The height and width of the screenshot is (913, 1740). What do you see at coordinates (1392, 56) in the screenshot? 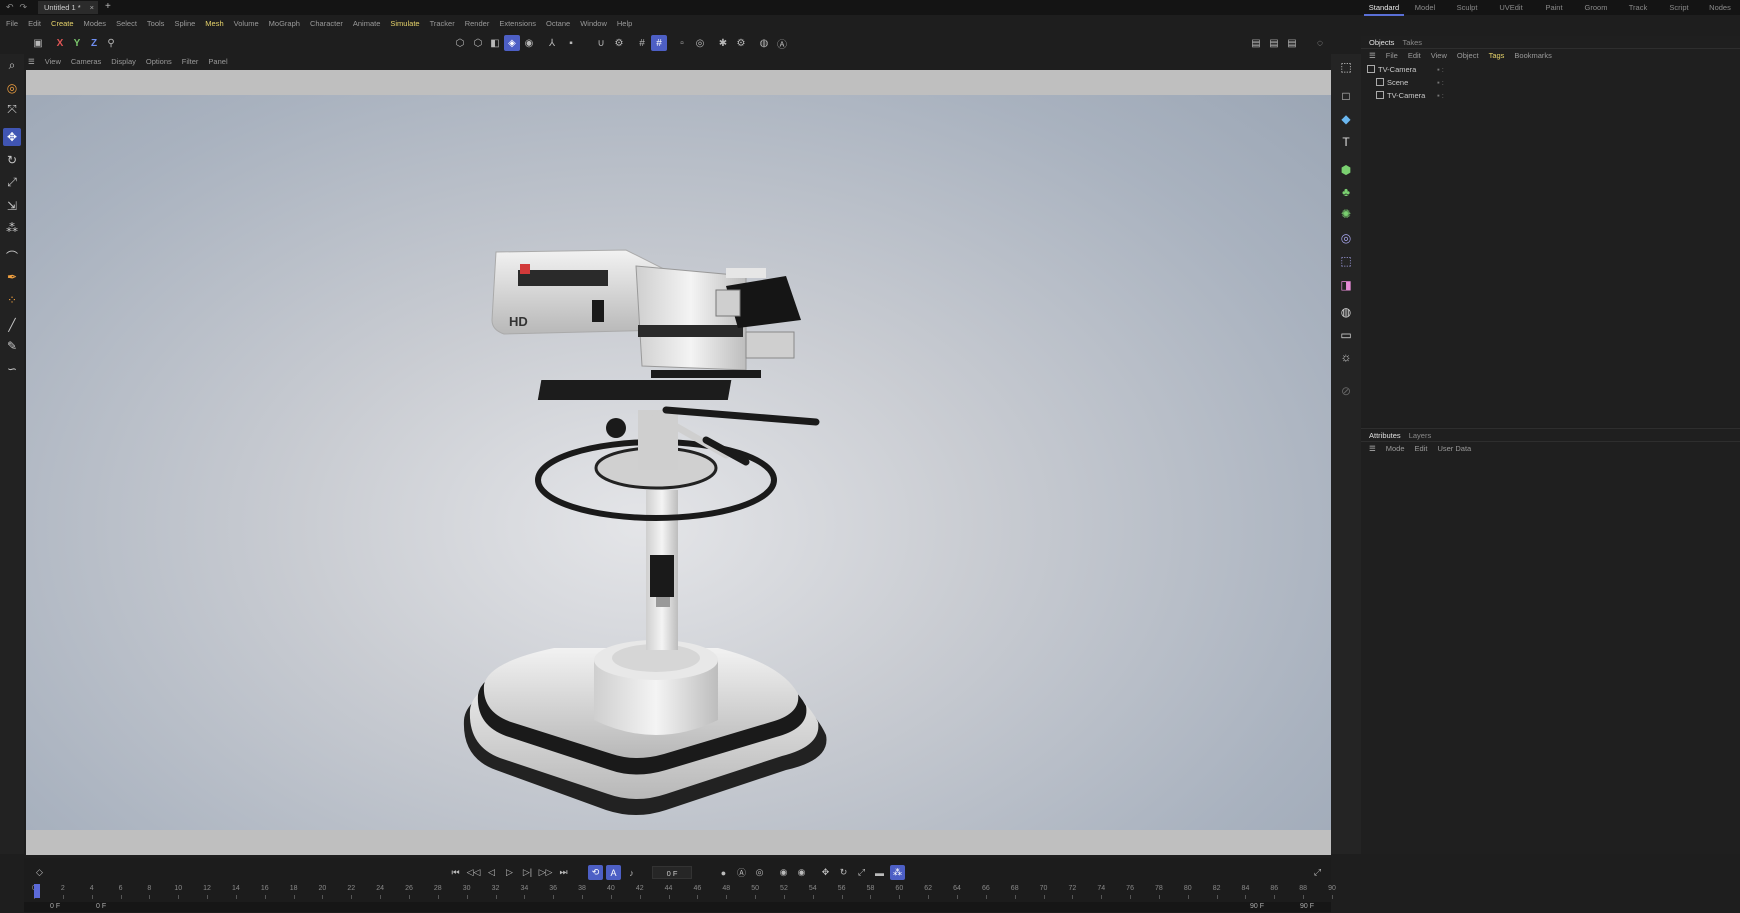
I see `objects-menu-file: File` at bounding box center [1392, 56].